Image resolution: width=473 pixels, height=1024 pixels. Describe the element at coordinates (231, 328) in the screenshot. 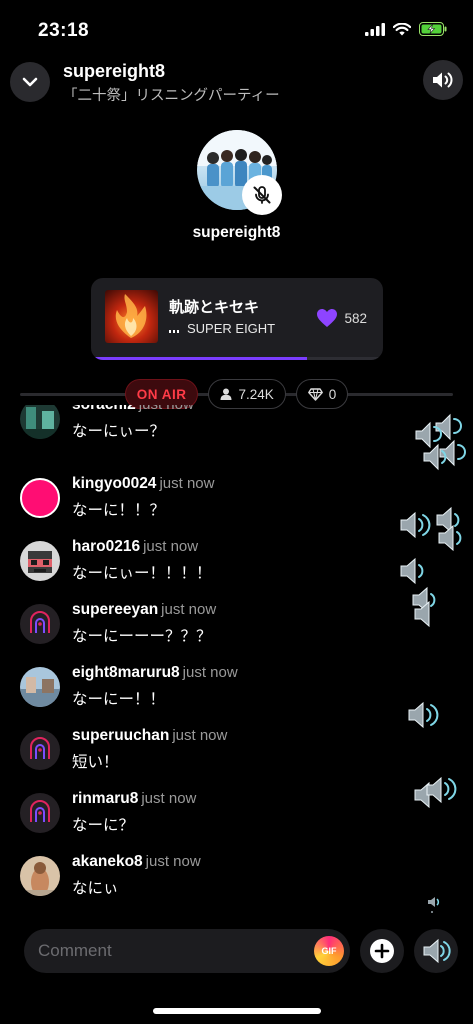

I see `song-artist: SUPER EIGHT` at that location.